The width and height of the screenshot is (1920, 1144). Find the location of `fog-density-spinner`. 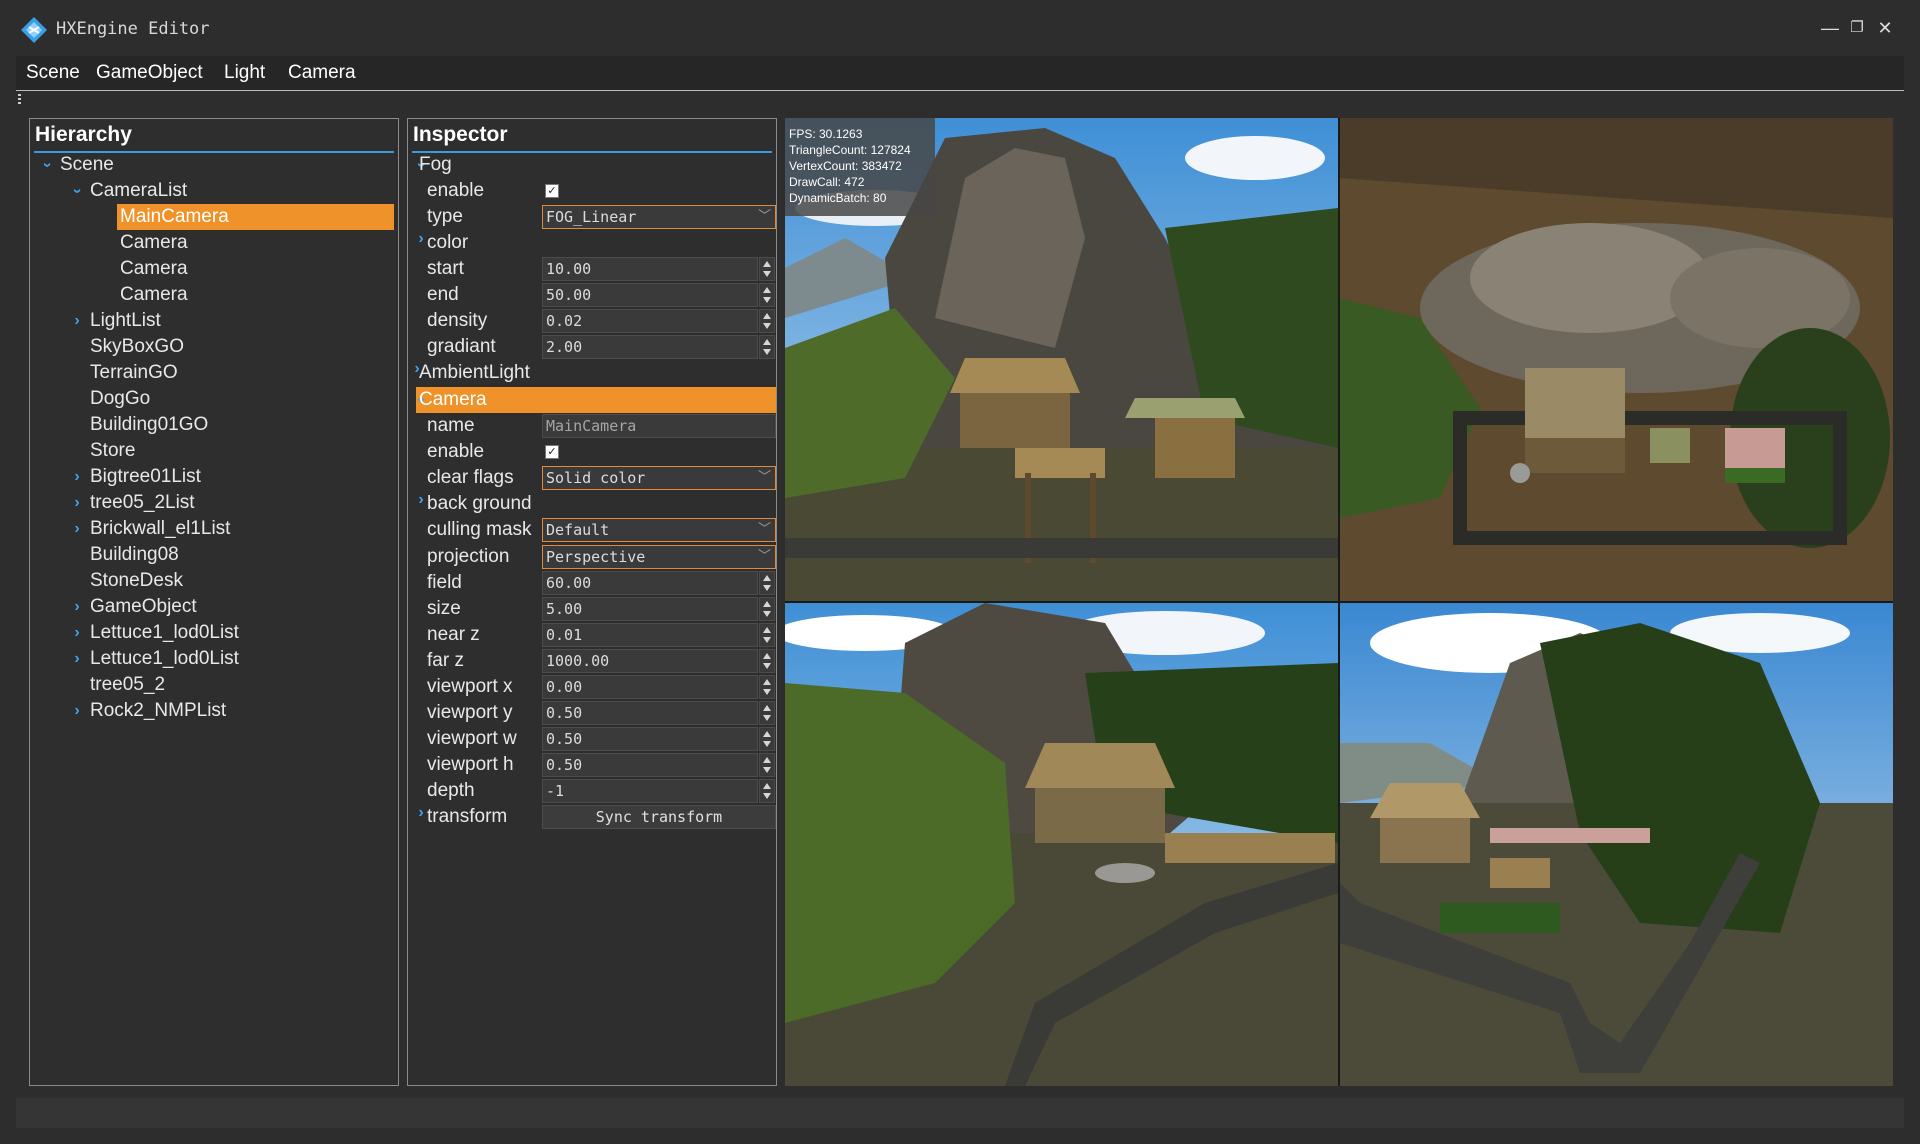

fog-density-spinner is located at coordinates (767, 321).